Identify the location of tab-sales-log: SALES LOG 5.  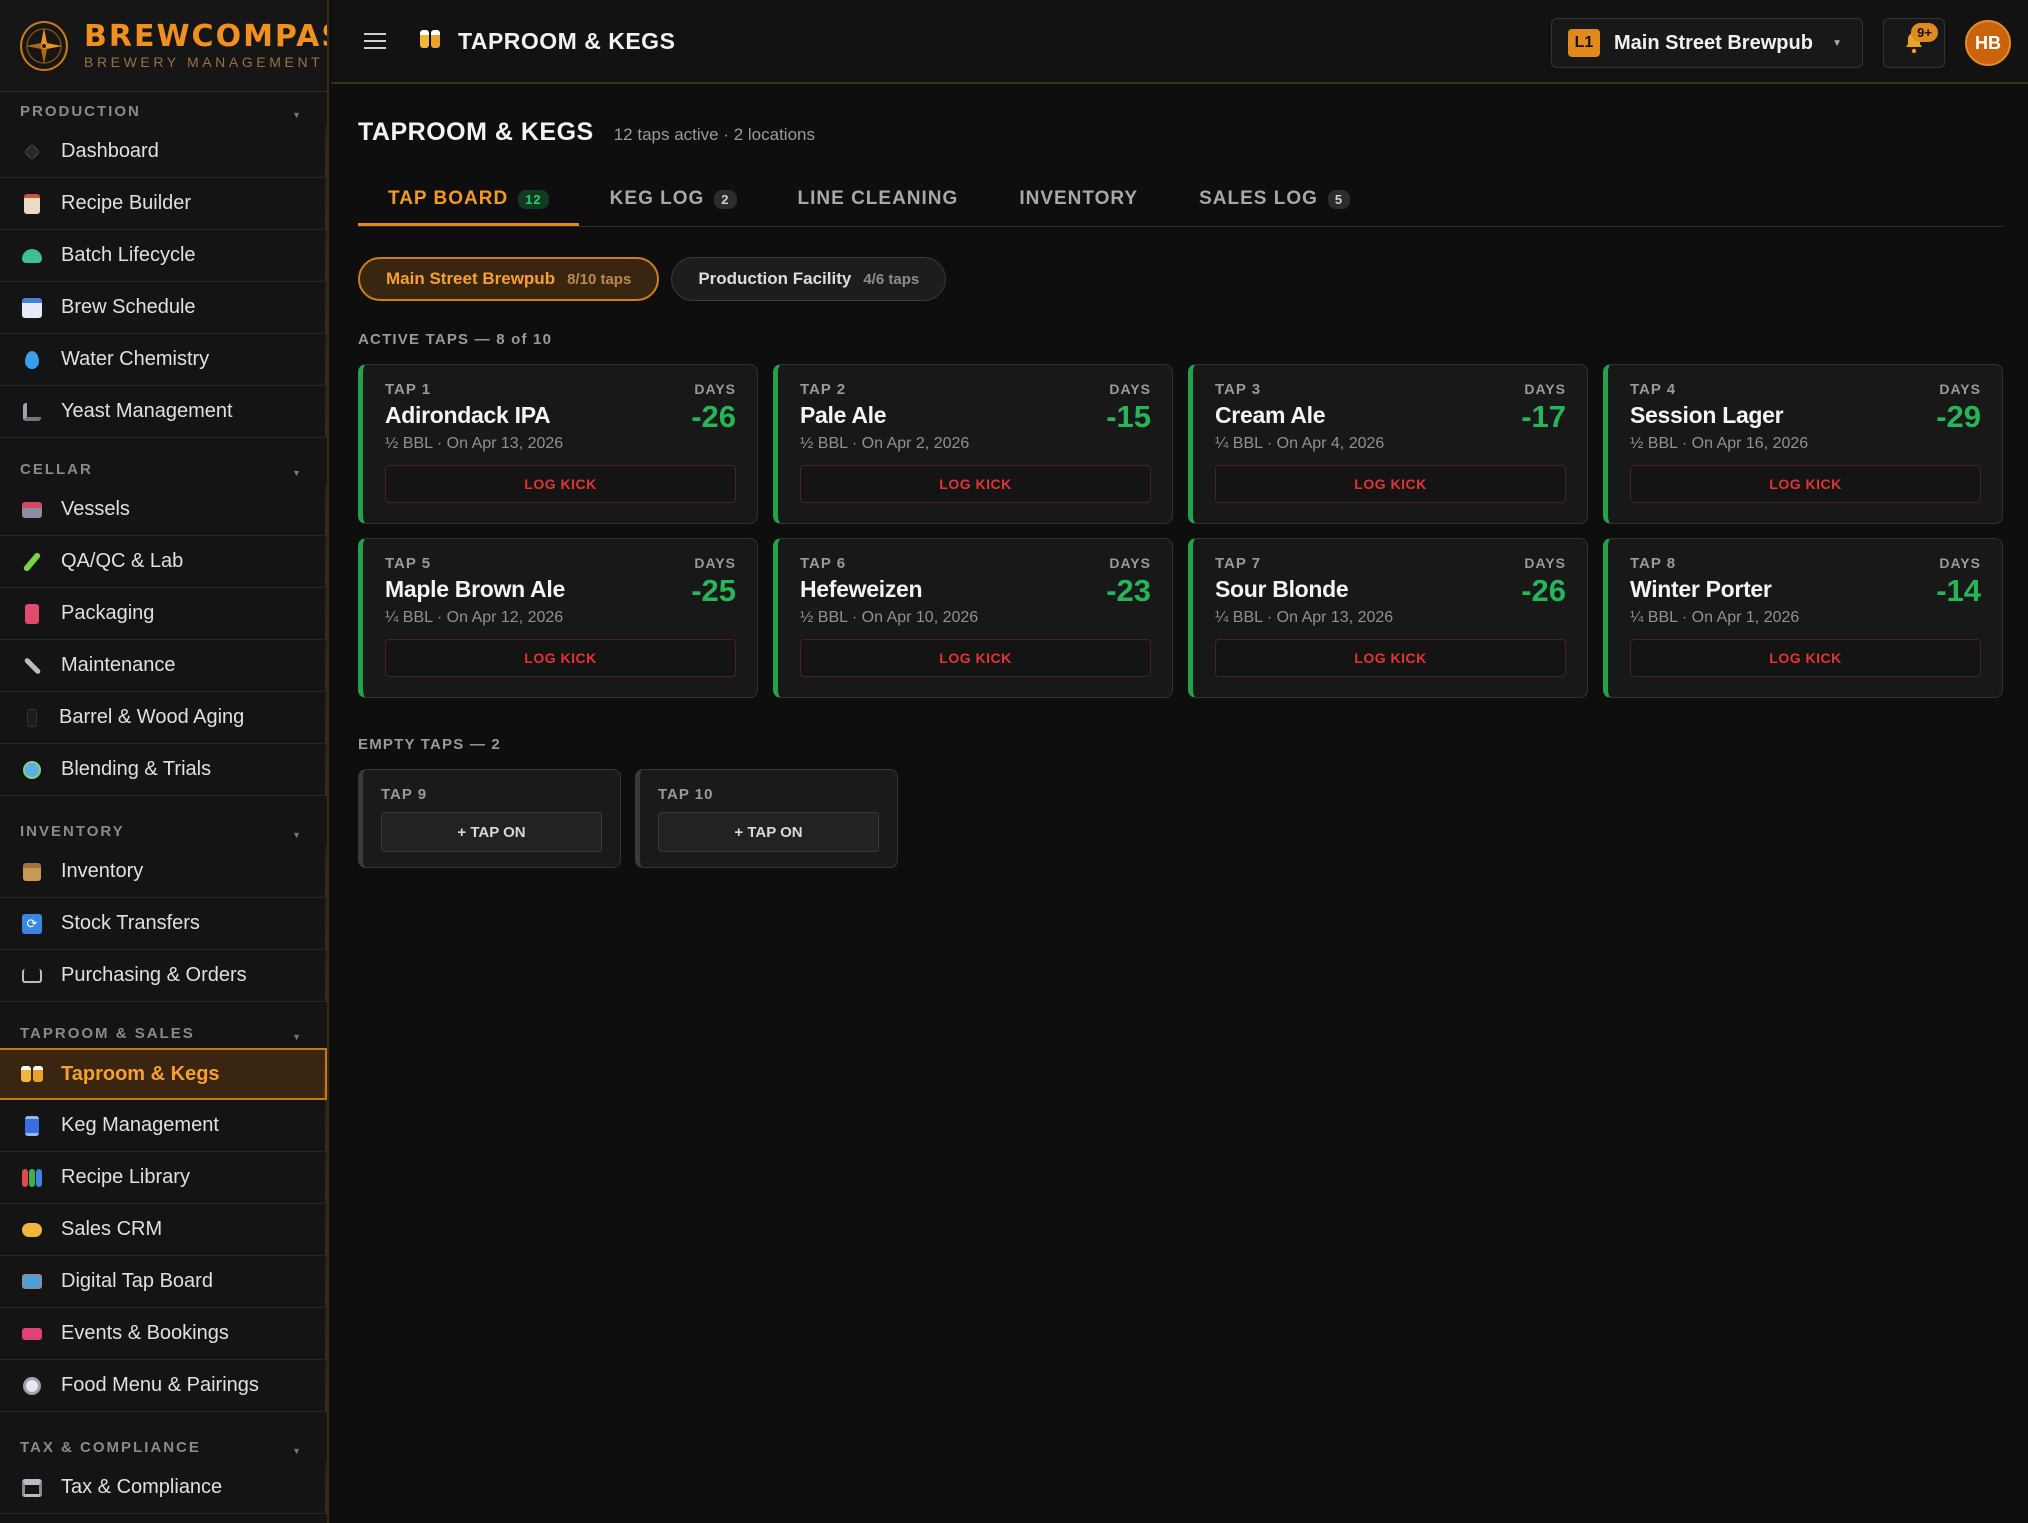
(1274, 207).